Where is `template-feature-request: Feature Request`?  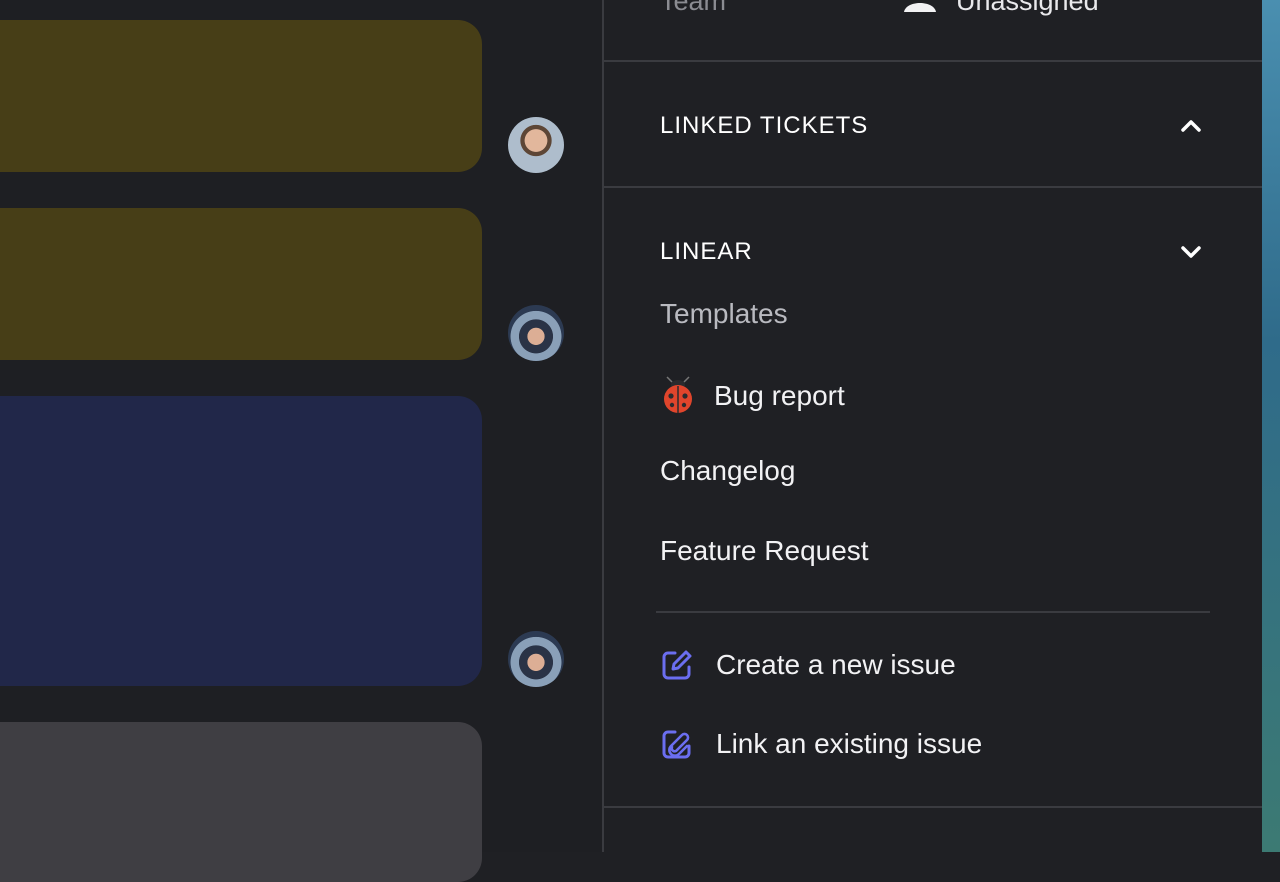 template-feature-request: Feature Request is located at coordinates (764, 551).